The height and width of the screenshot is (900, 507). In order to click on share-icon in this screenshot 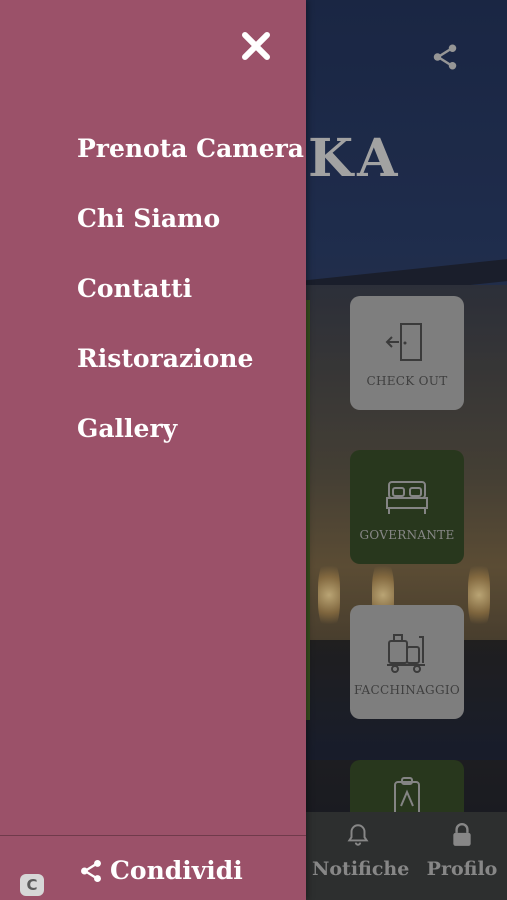, I will do `click(91, 870)`.